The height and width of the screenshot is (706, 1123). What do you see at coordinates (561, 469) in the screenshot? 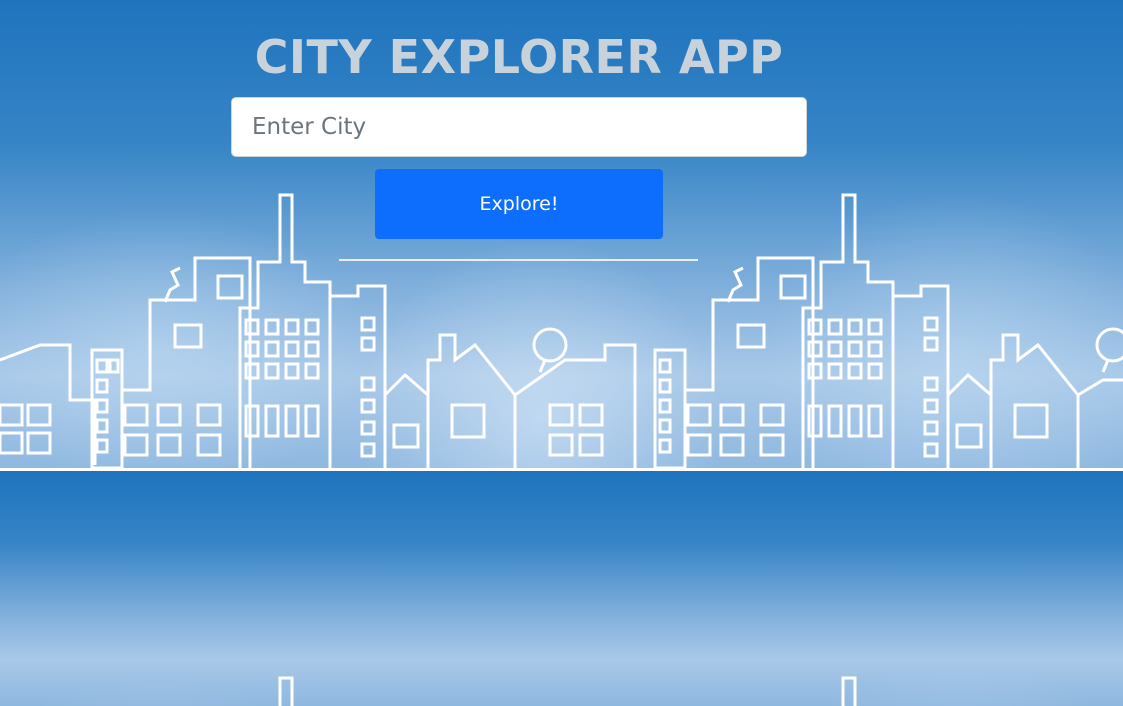
I see `ground-line` at bounding box center [561, 469].